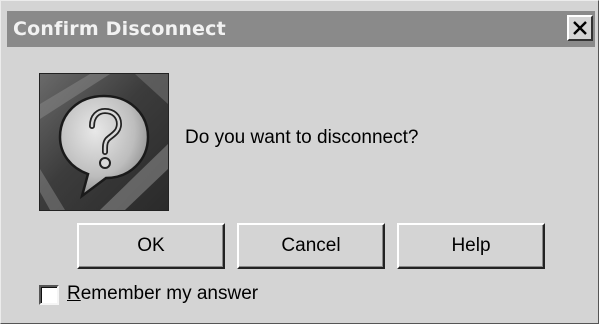 The image size is (599, 324). What do you see at coordinates (151, 246) in the screenshot?
I see `ok-button: OK` at bounding box center [151, 246].